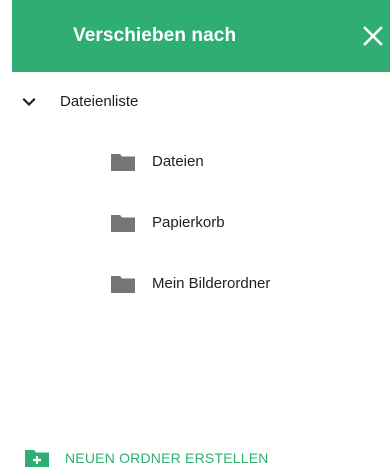  Describe the element at coordinates (29, 102) in the screenshot. I see `chevron-down-icon` at that location.